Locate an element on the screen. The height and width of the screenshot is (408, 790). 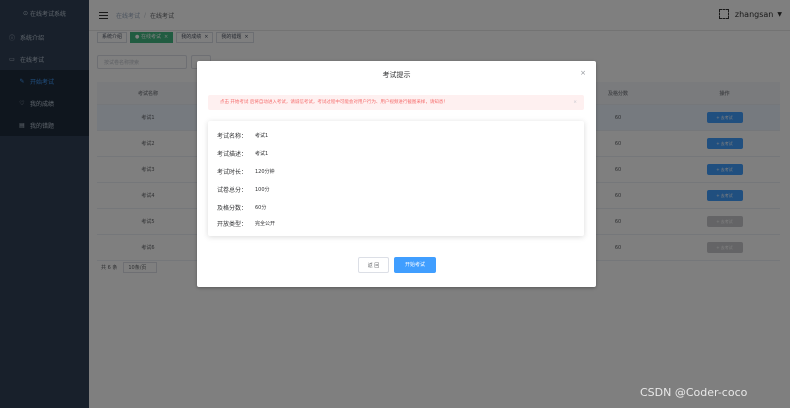
info-label: 试卷总分： is located at coordinates (232, 190).